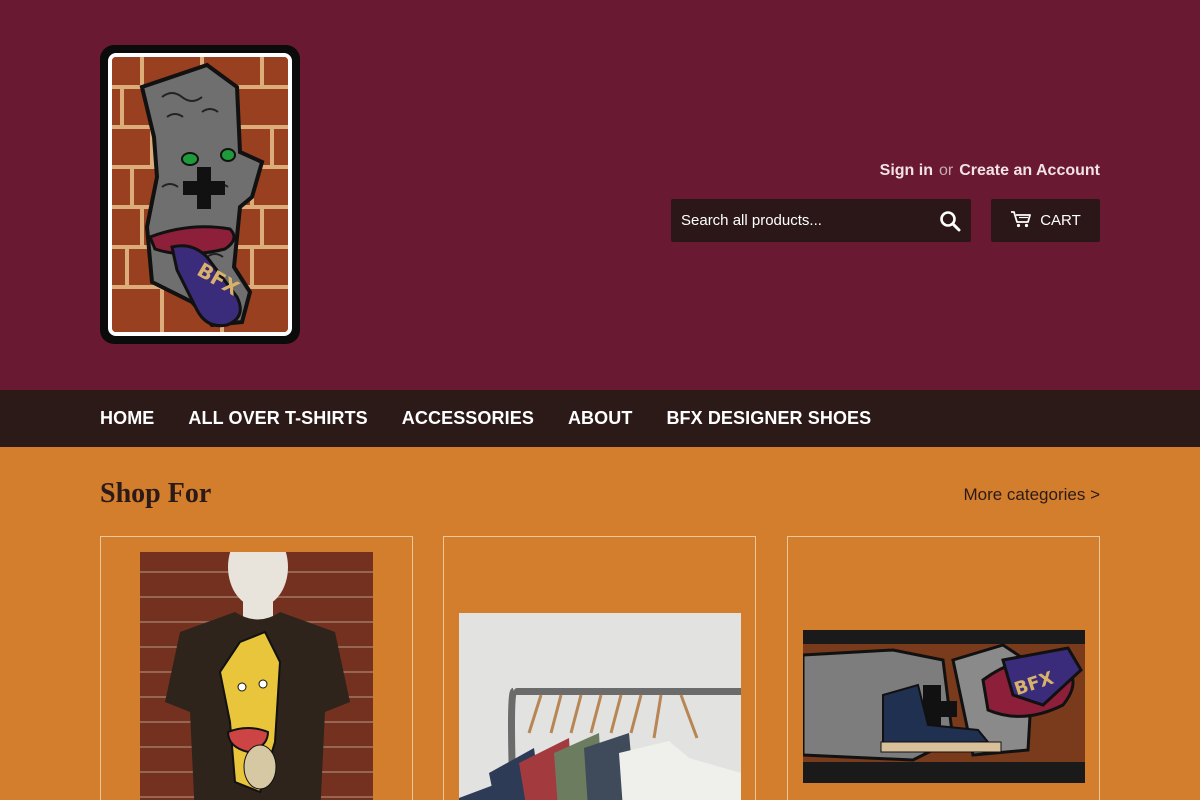  Describe the element at coordinates (768, 418) in the screenshot. I see `nav-item-bfx-designer-shoes: BFX DESIGNER SHOES` at that location.